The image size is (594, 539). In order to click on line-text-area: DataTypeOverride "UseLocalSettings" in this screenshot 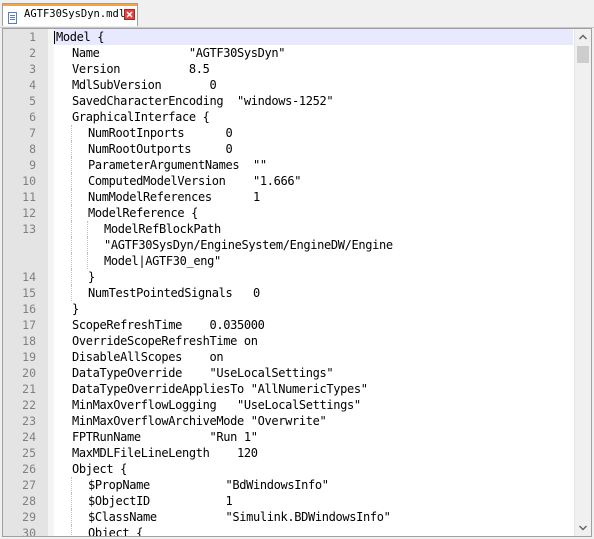, I will do `click(313, 373)`.